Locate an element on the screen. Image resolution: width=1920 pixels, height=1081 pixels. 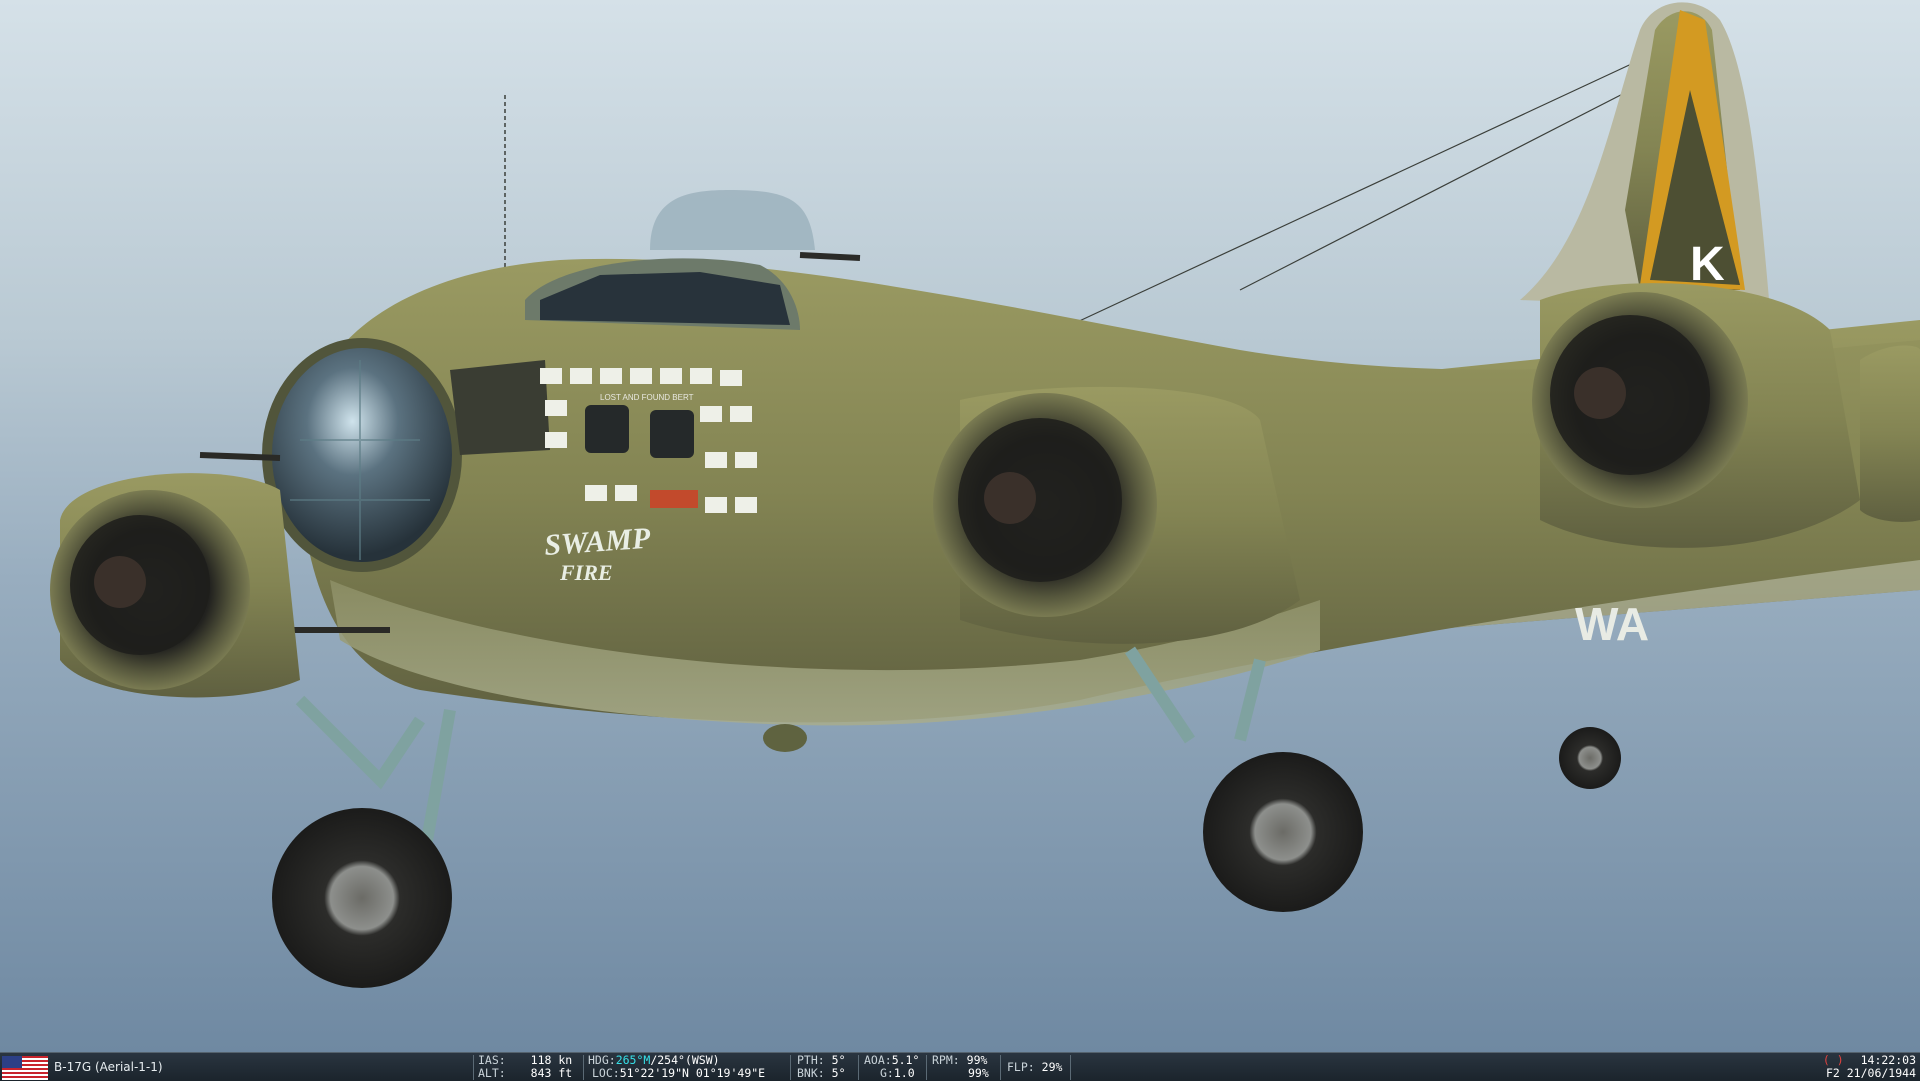
pth-value: 5° is located at coordinates (838, 1060).